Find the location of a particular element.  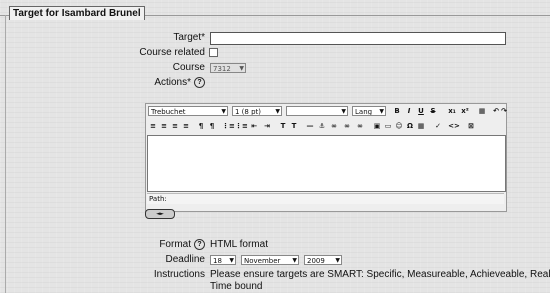

size-select: 1 (8 pt) ▼ is located at coordinates (257, 111).